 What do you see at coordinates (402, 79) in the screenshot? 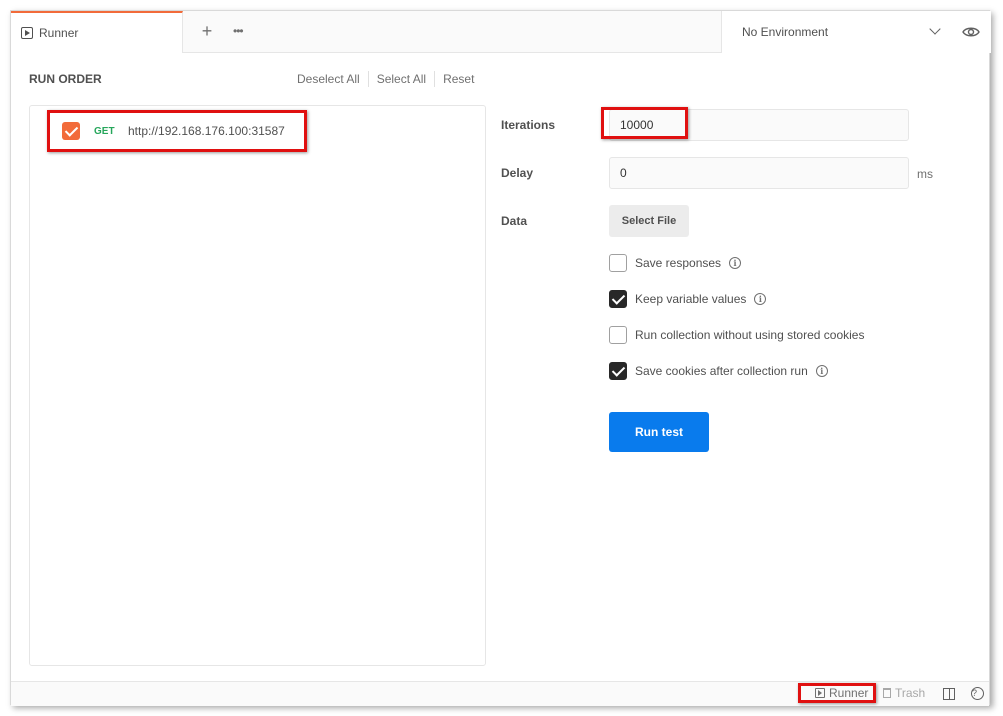
I see `select-all-button: Select All` at bounding box center [402, 79].